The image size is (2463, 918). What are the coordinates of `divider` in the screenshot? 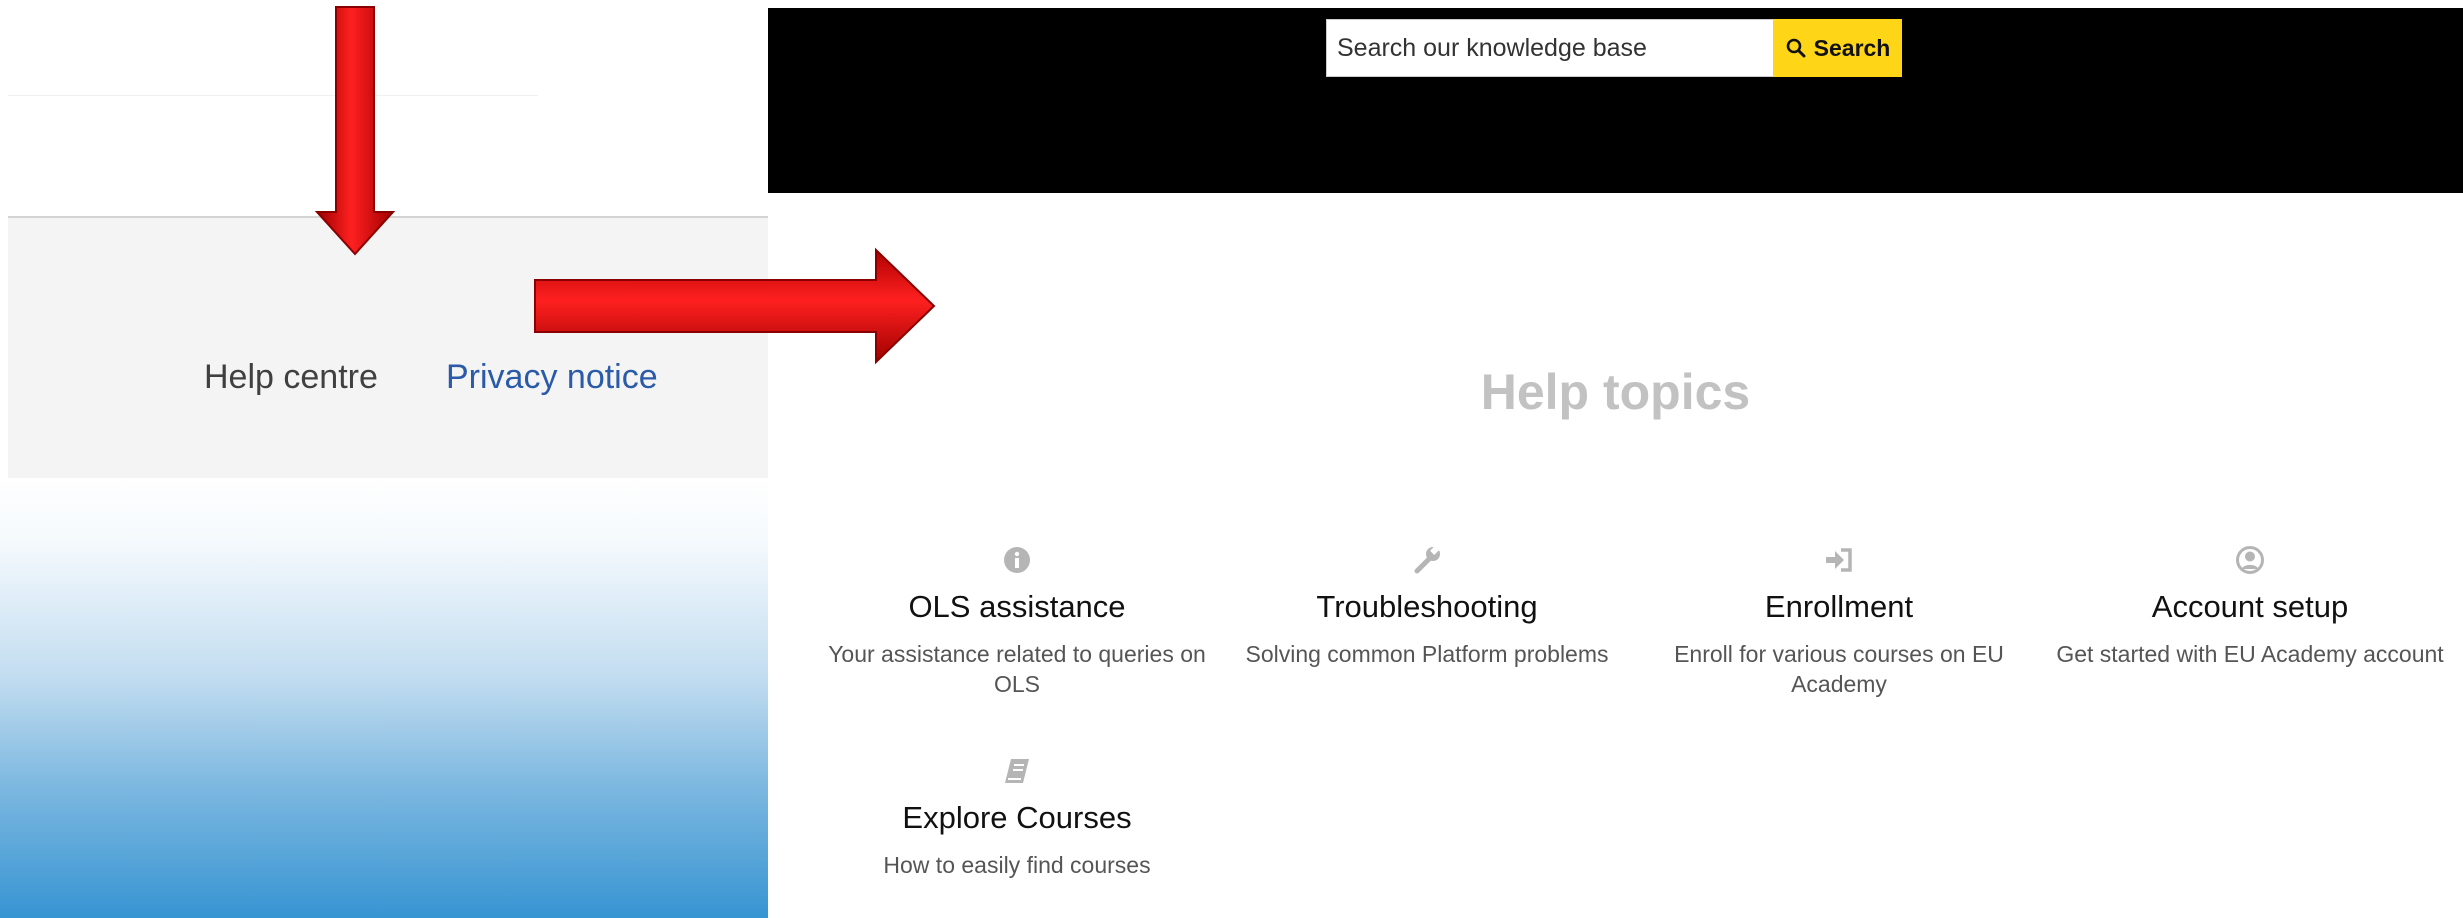 It's located at (273, 95).